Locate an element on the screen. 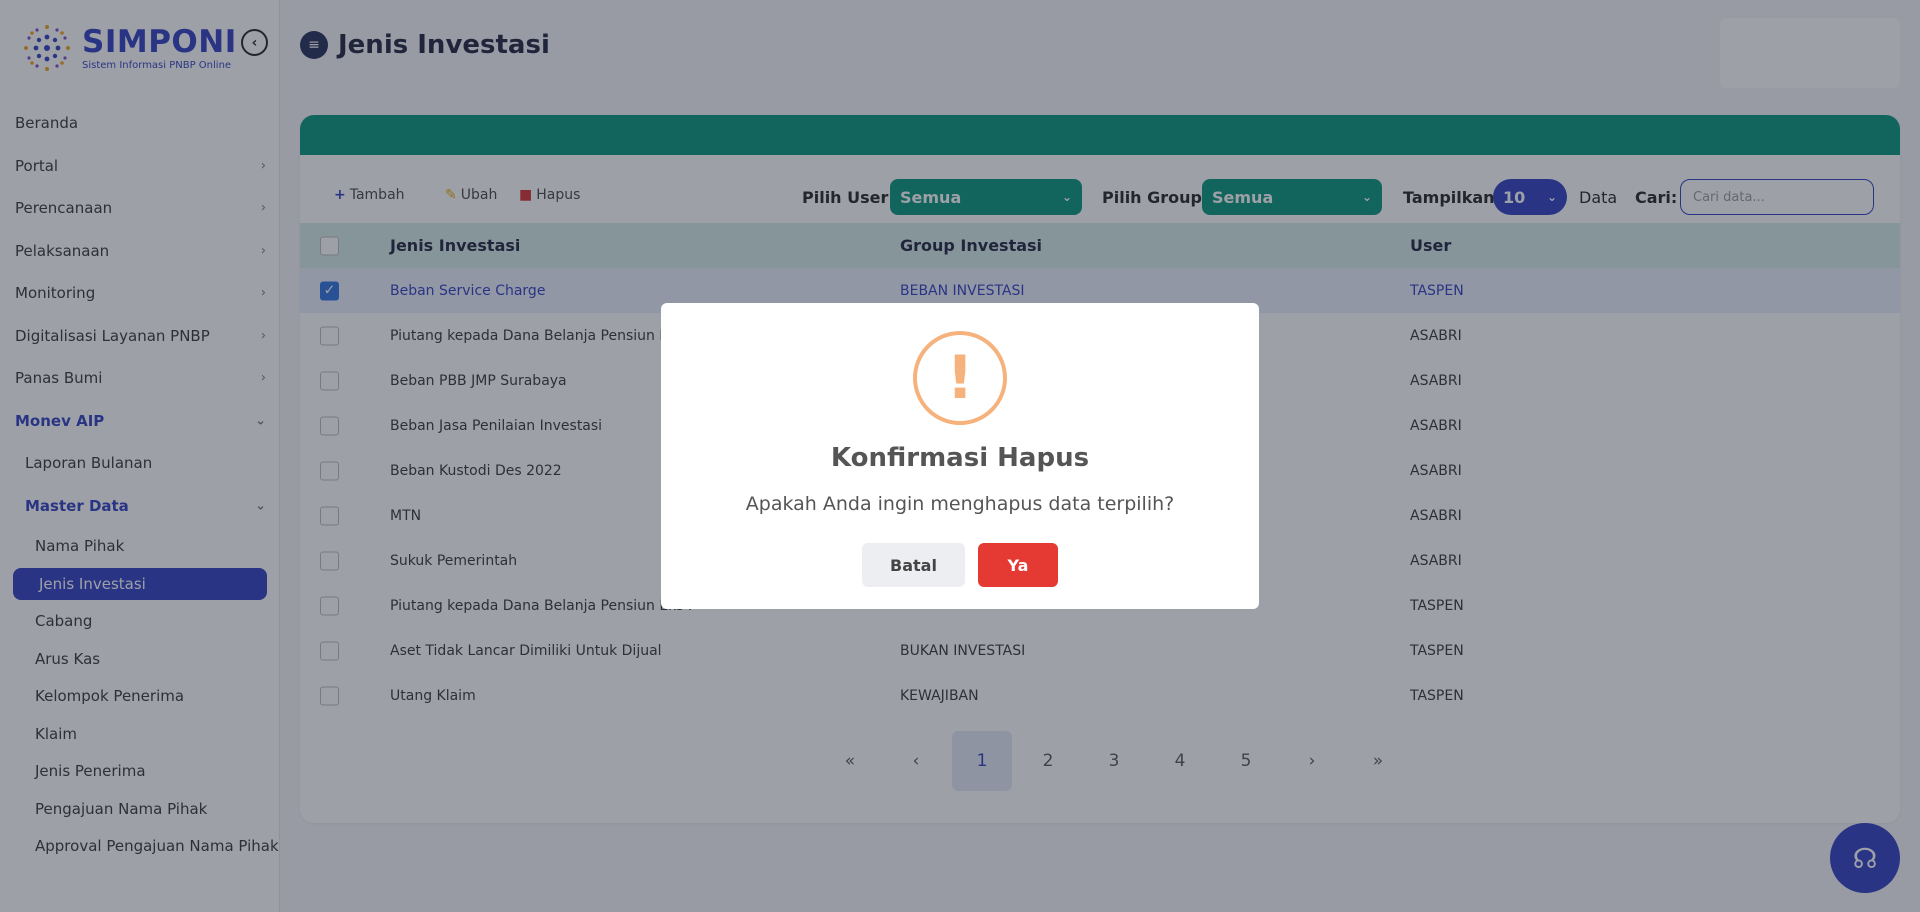 This screenshot has width=1920, height=912. dialog-title: Konfirmasi Hapus is located at coordinates (960, 458).